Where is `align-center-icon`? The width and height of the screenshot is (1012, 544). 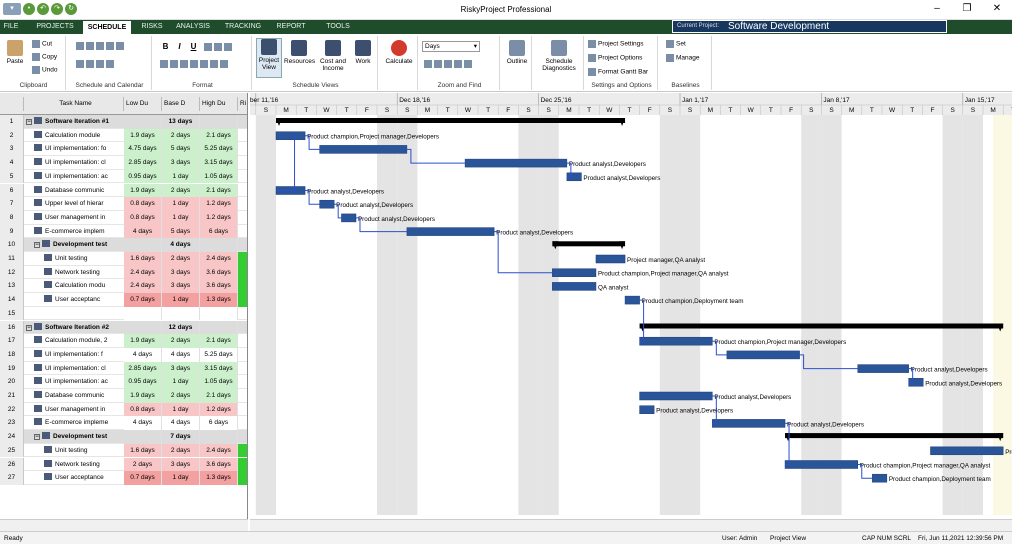 align-center-icon is located at coordinates (218, 47).